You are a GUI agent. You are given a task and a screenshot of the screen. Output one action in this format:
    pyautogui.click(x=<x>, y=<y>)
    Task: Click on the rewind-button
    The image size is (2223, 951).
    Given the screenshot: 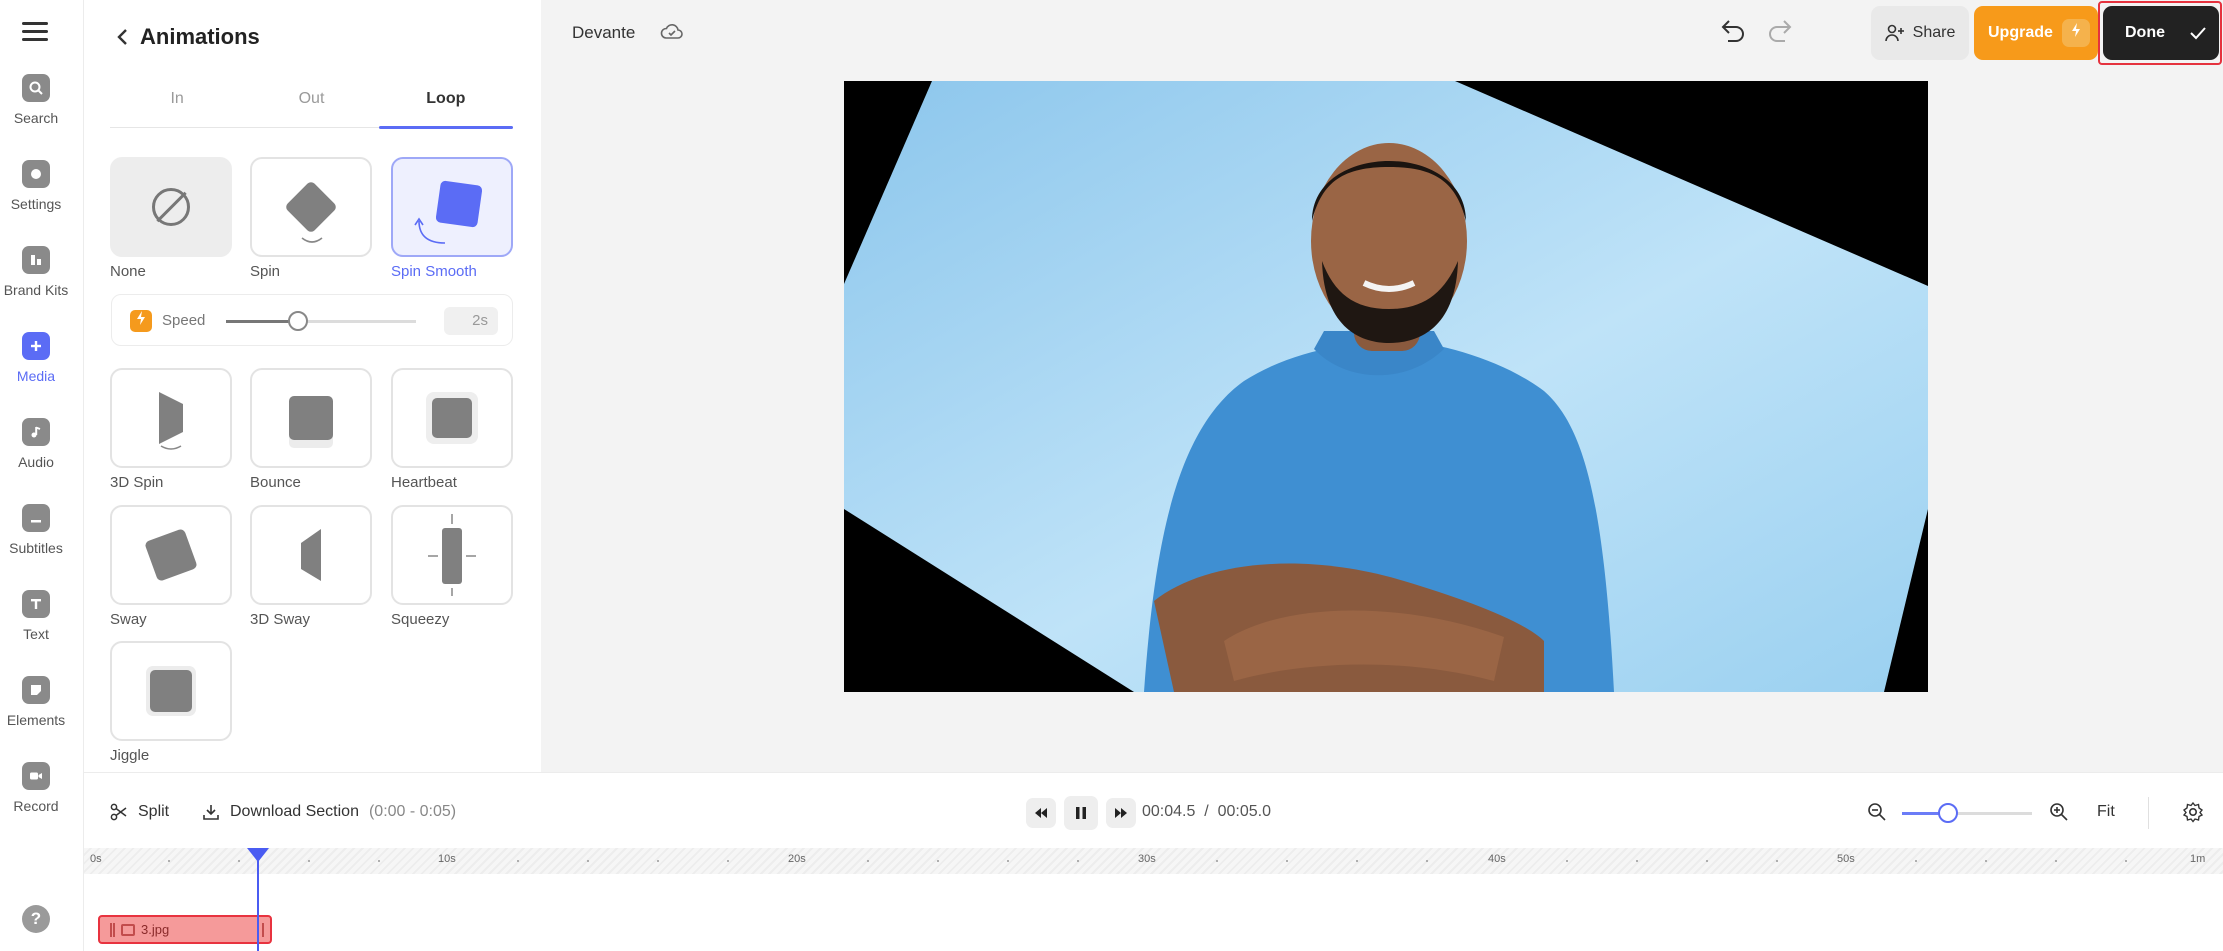 What is the action you would take?
    pyautogui.click(x=1041, y=813)
    